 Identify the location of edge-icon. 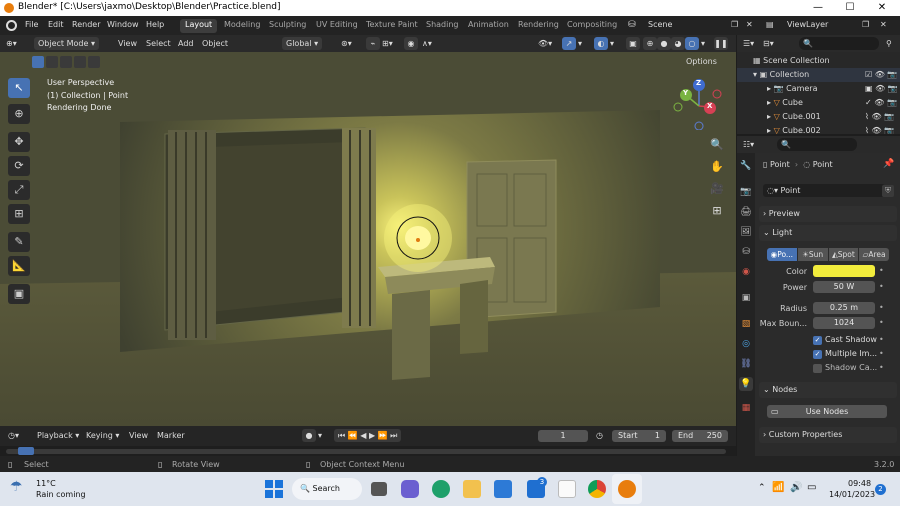
(441, 489).